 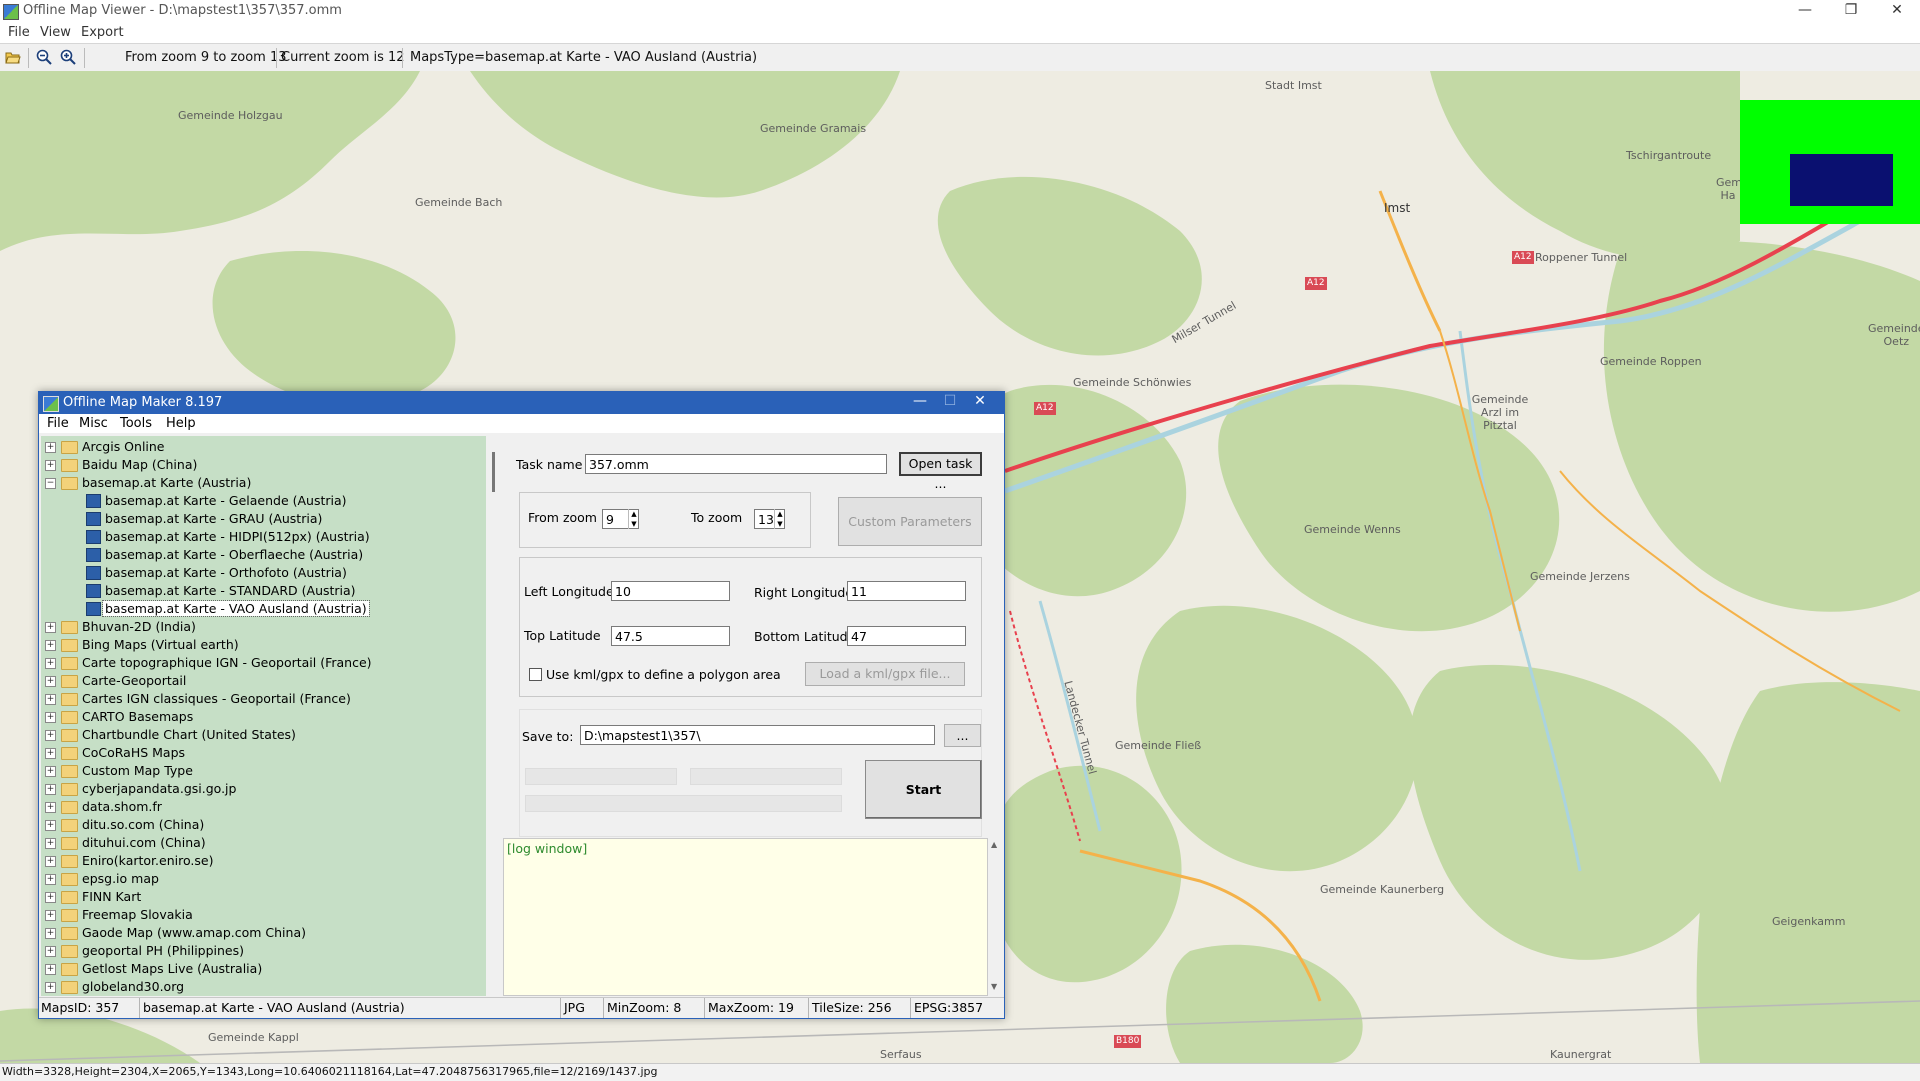 What do you see at coordinates (1128, 1041) in the screenshot?
I see `map-label: B180` at bounding box center [1128, 1041].